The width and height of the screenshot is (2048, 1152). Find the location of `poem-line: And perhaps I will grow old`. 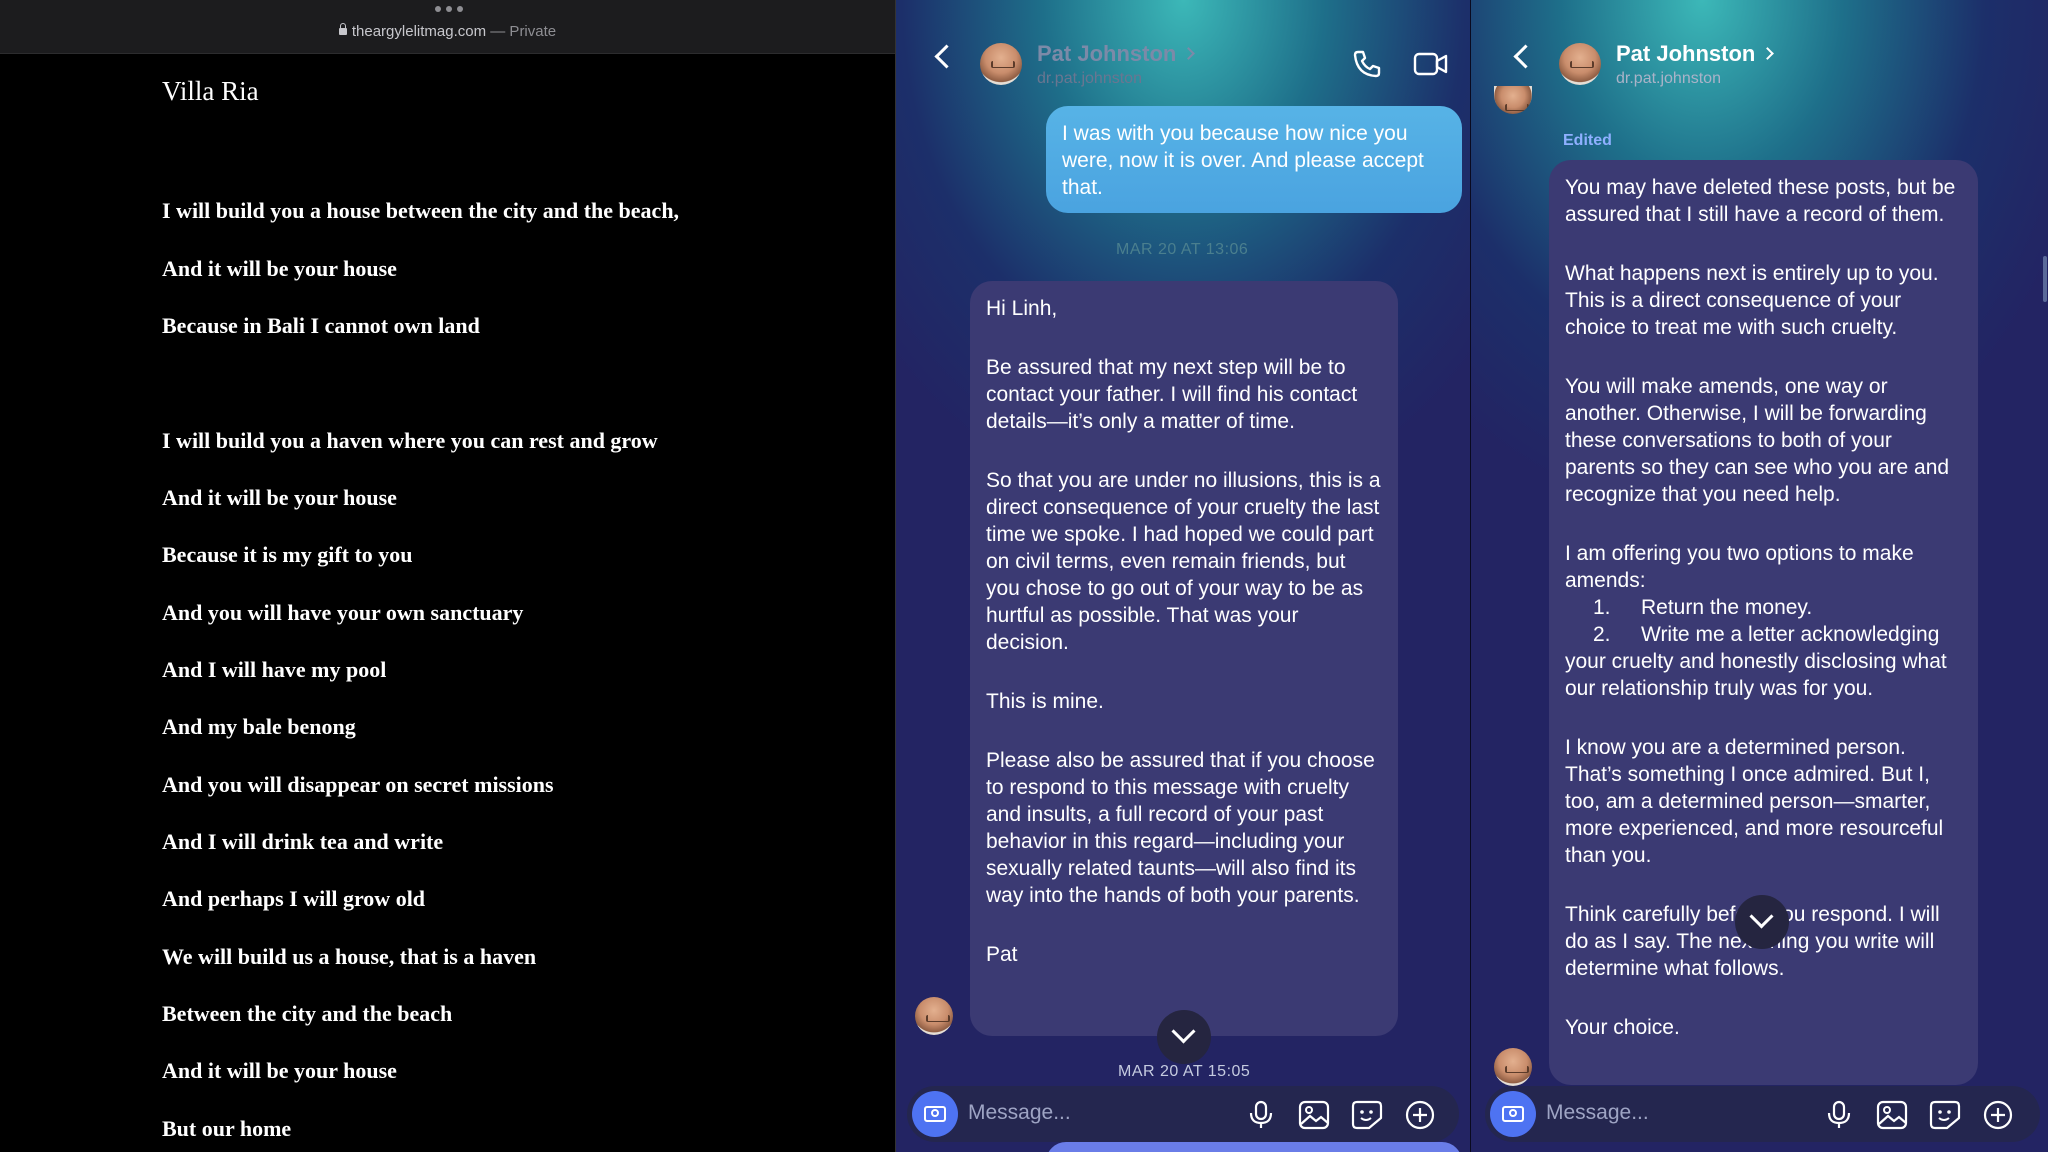

poem-line: And perhaps I will grow old is located at coordinates (294, 898).